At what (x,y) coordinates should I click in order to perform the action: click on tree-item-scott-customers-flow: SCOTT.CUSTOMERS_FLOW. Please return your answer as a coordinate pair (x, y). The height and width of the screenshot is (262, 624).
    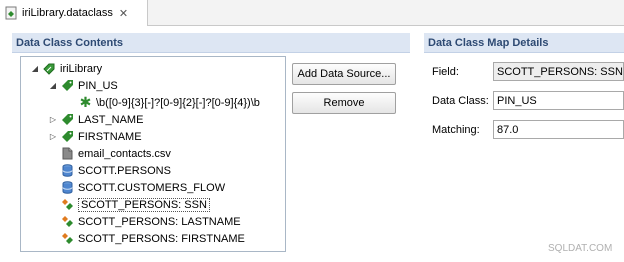
    Looking at the image, I should click on (143, 187).